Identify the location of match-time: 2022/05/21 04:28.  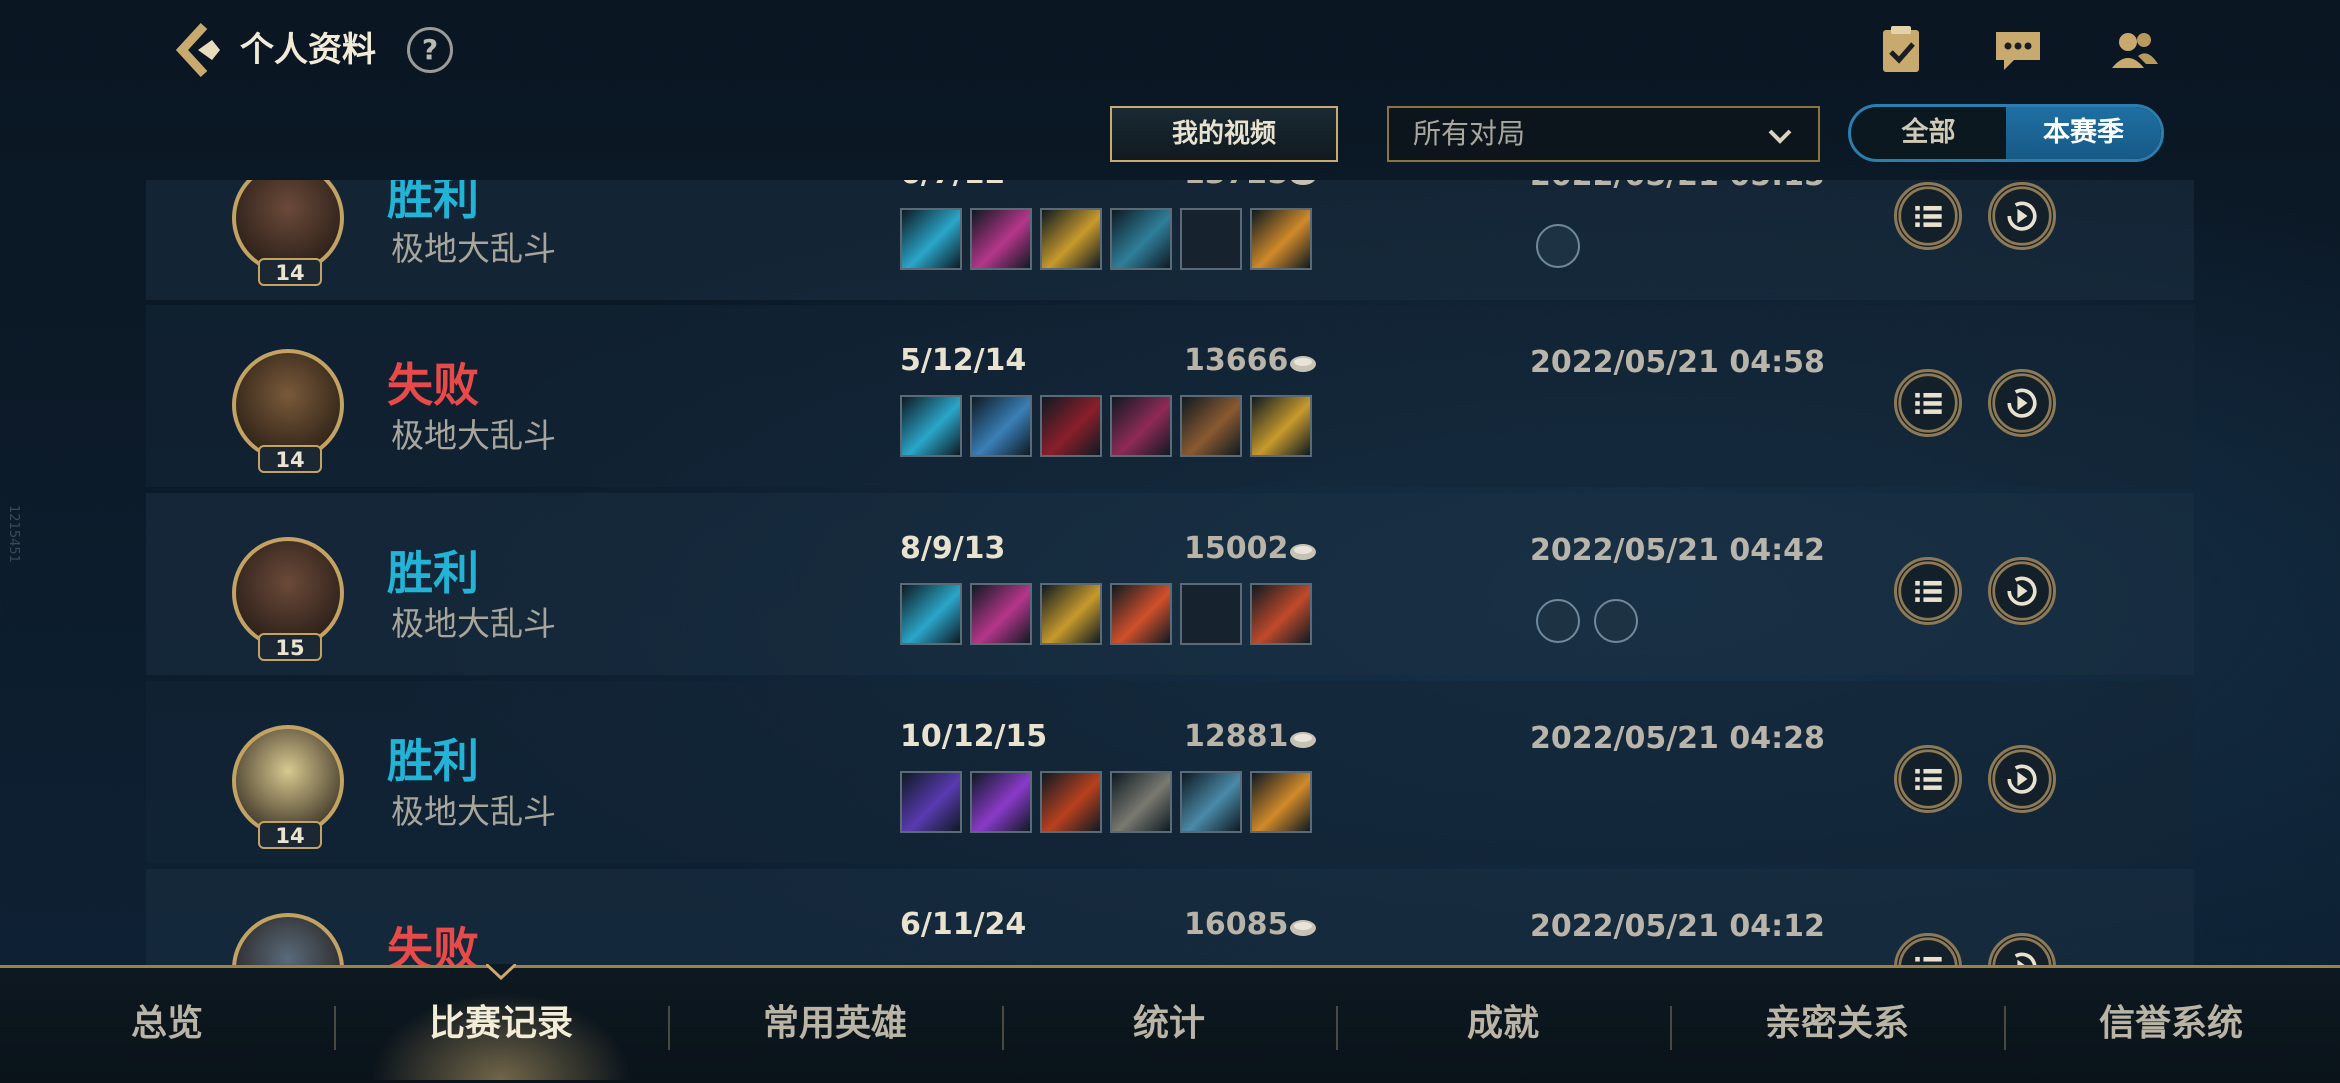
(1677, 738).